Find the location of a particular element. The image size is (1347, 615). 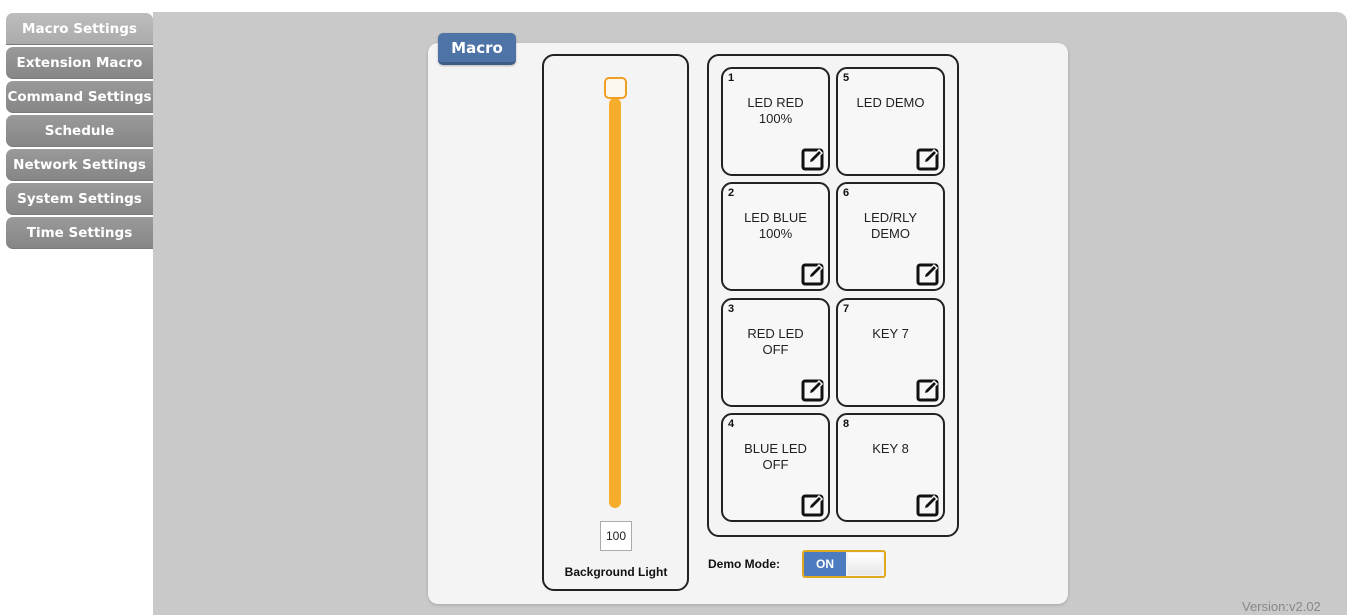

key-2: 2 LED BLUE 100% is located at coordinates (775, 236).